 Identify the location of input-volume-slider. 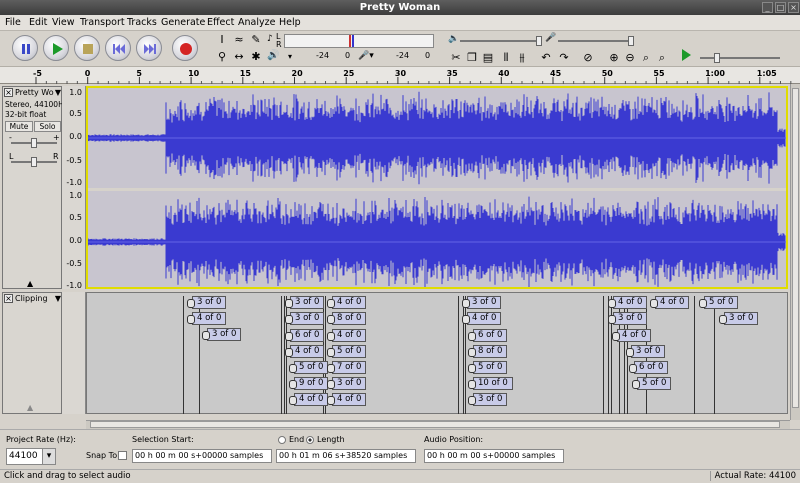
(596, 41).